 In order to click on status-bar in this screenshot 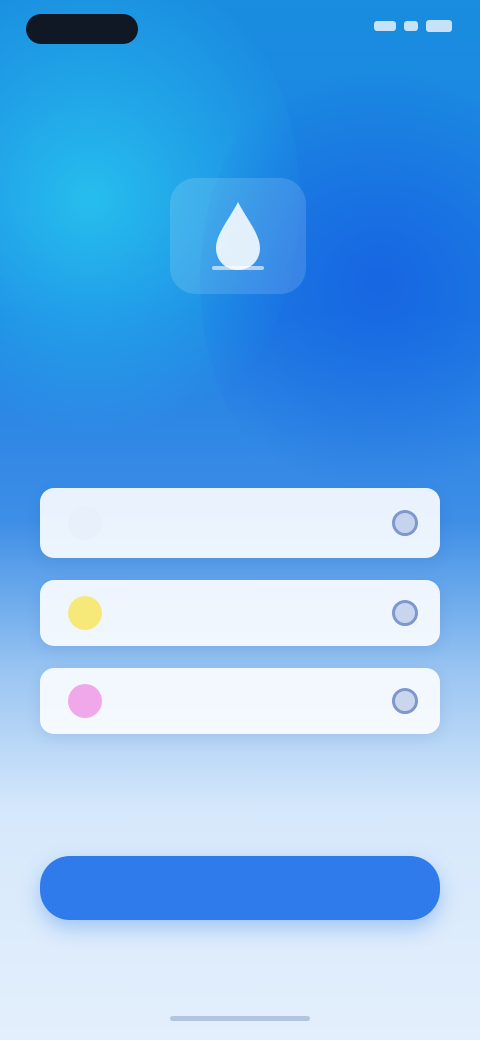, I will do `click(240, 30)`.